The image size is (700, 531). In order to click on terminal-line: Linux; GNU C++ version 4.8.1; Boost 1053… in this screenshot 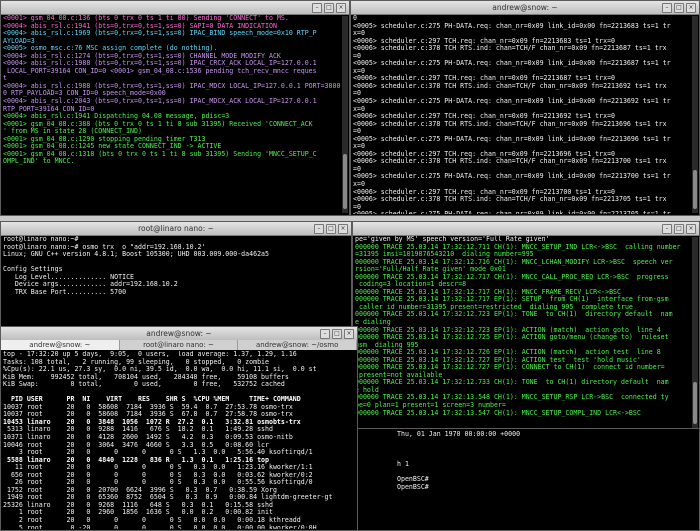, I will do `click(136, 254)`.